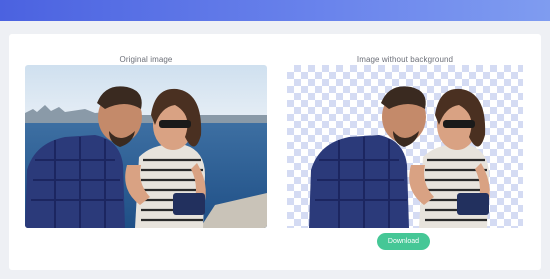  Describe the element at coordinates (146, 59) in the screenshot. I see `original-image-title: Original image` at that location.